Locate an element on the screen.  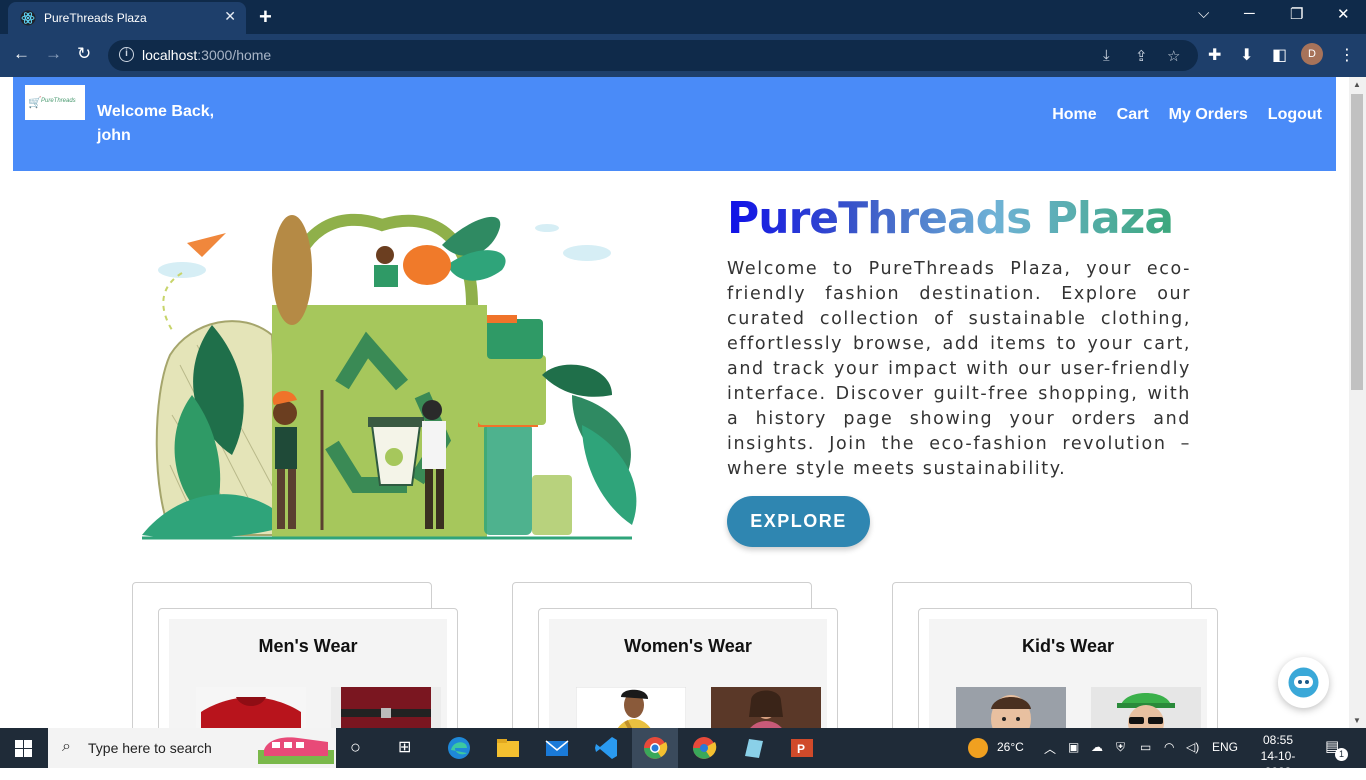
nav-my-orders: My Orders is located at coordinates (1208, 115).